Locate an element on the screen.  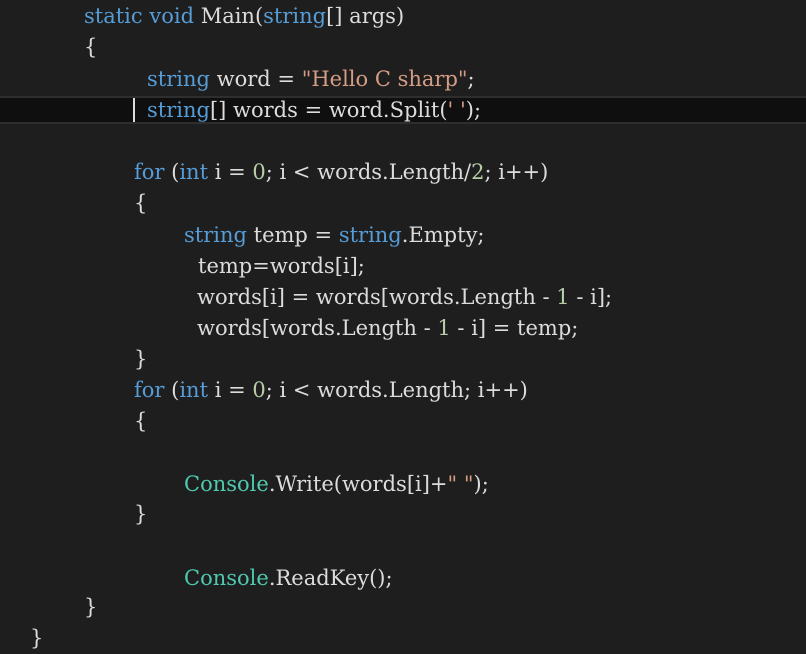
code-line-4-current: string[] words = word.Split(' '); is located at coordinates (403, 110).